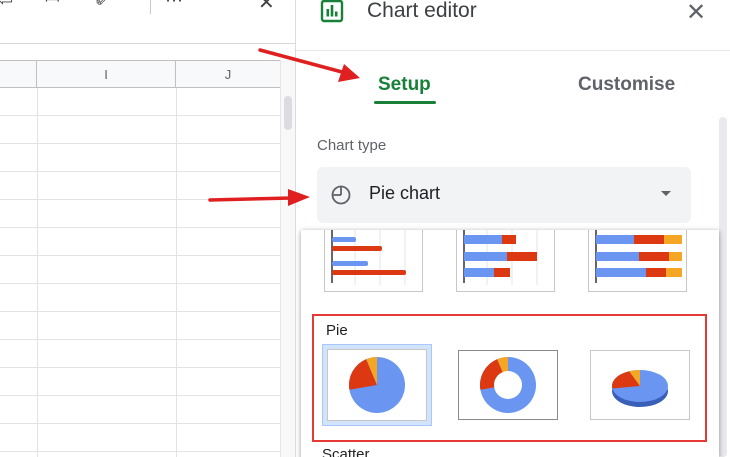  Describe the element at coordinates (404, 85) in the screenshot. I see `tab-setup: Setup` at that location.